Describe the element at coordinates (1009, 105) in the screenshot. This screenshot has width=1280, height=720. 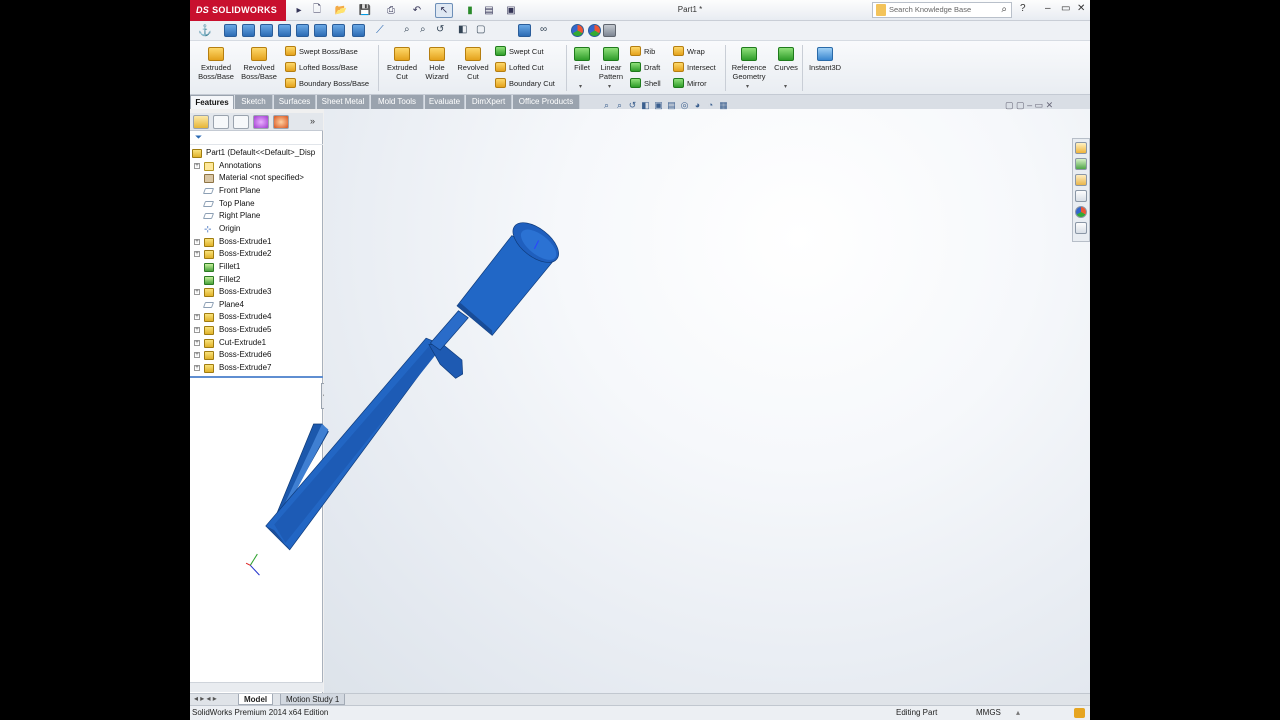
I see `viewport-tile-icon: ▢` at that location.